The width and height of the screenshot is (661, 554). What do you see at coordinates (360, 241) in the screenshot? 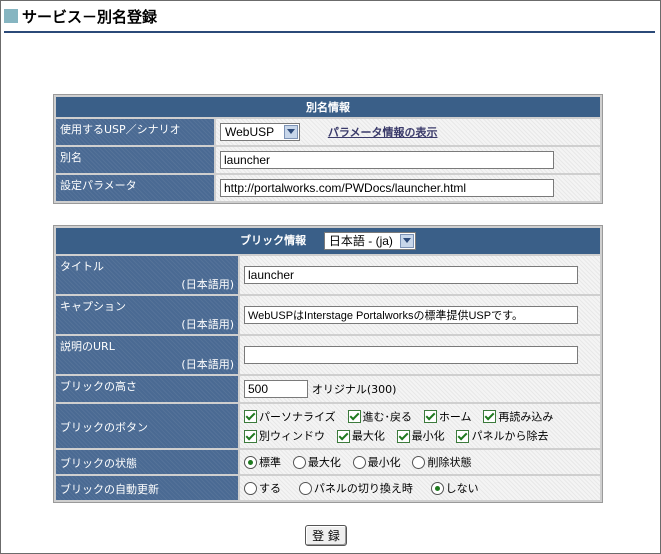
I see `language-select-value: 日本語 - (ja)` at bounding box center [360, 241].